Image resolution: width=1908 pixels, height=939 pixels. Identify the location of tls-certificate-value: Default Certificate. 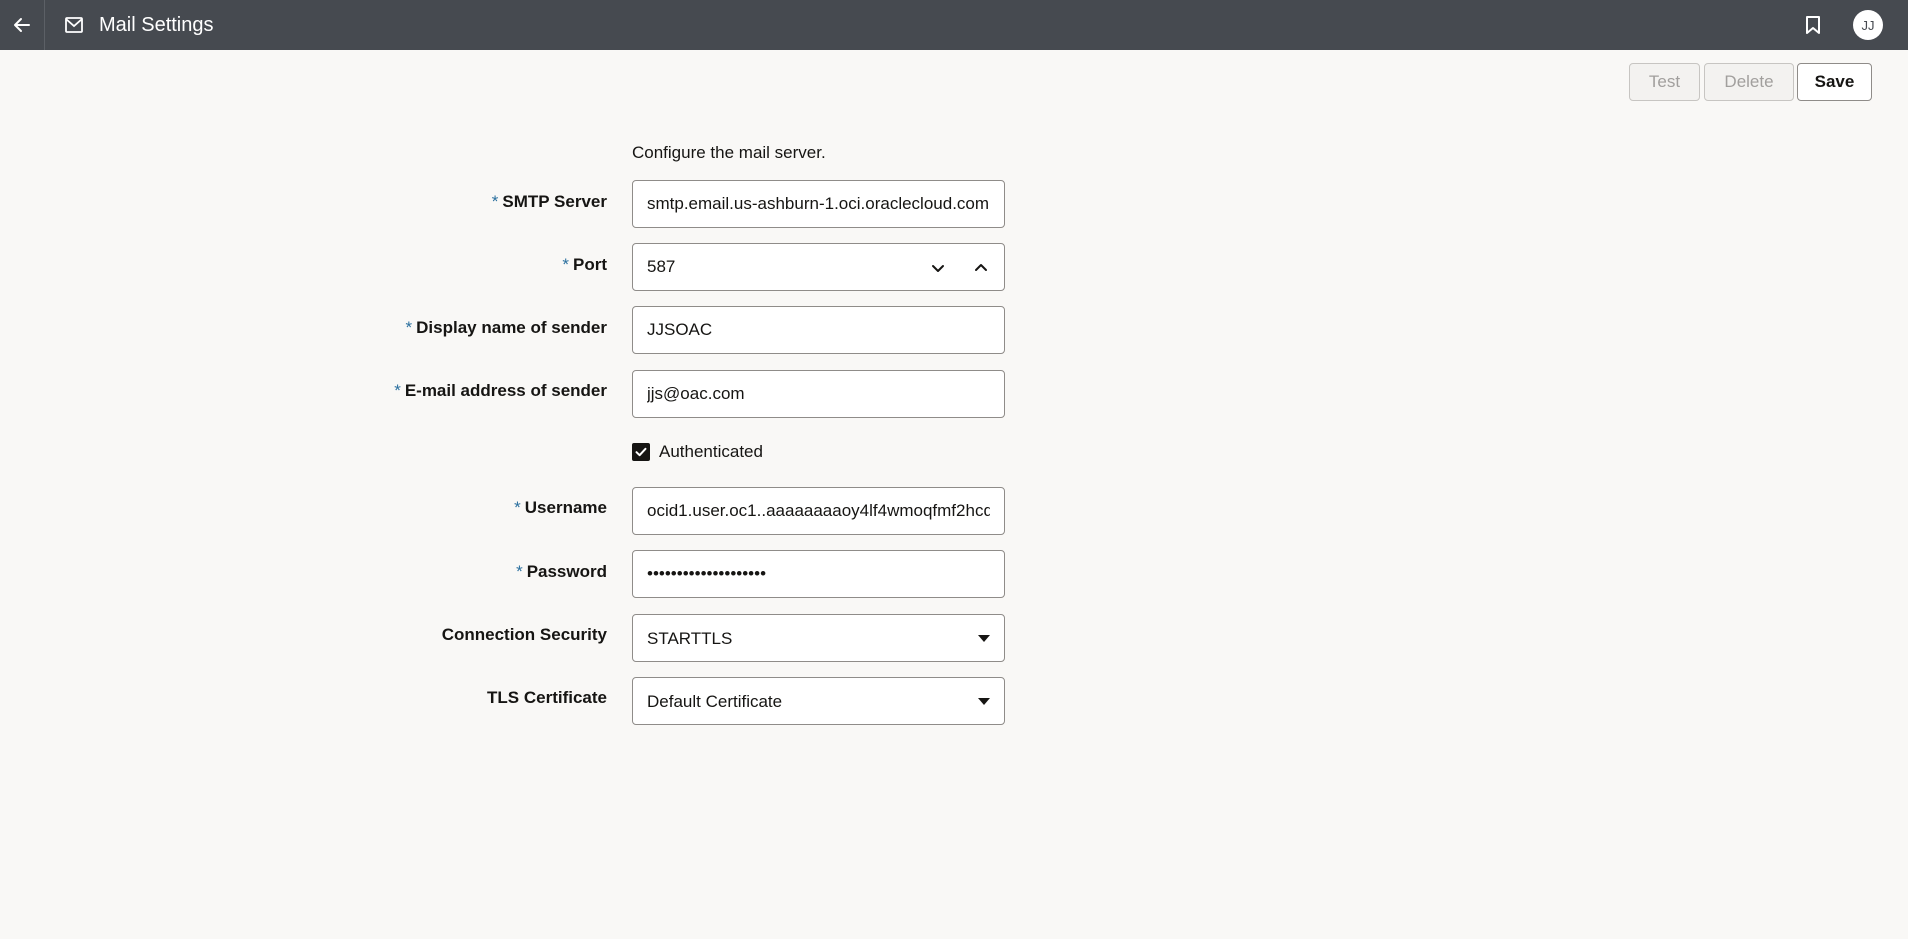
(715, 701).